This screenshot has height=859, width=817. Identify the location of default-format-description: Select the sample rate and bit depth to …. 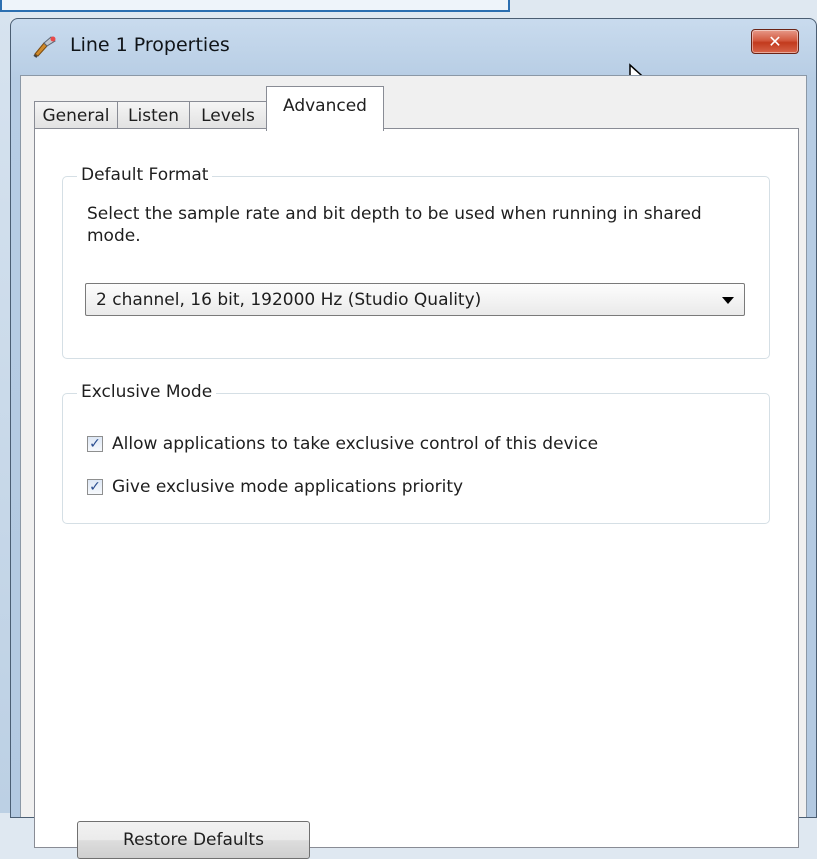
(394, 225).